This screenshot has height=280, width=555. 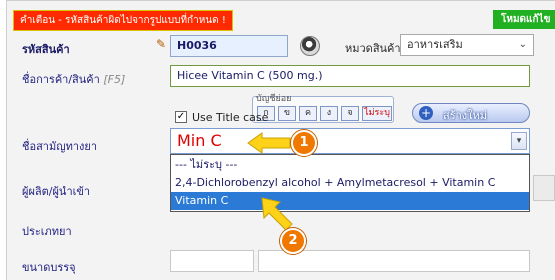 What do you see at coordinates (161, 44) in the screenshot?
I see `edit-pencil-icon: ✎` at bounding box center [161, 44].